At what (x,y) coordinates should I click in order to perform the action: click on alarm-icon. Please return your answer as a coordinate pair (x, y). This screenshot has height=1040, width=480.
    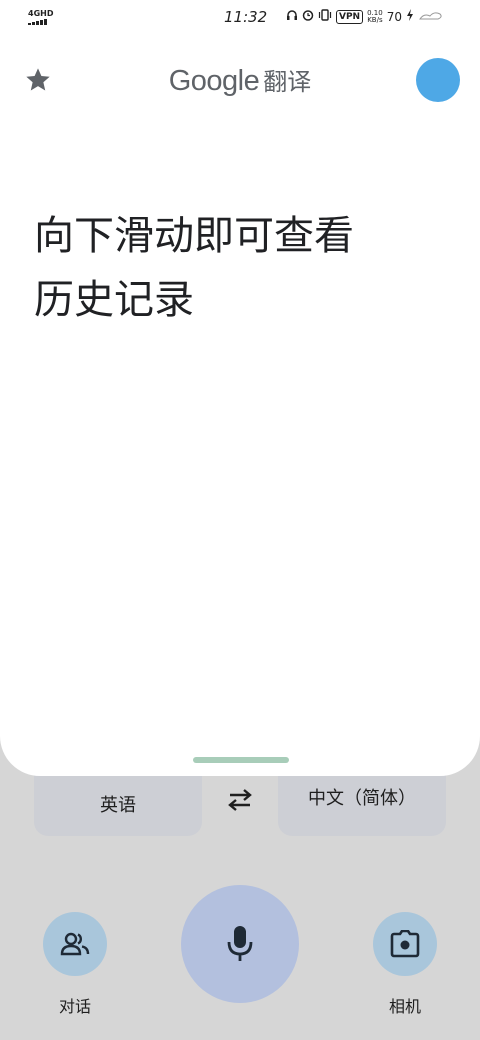
    Looking at the image, I should click on (308, 16).